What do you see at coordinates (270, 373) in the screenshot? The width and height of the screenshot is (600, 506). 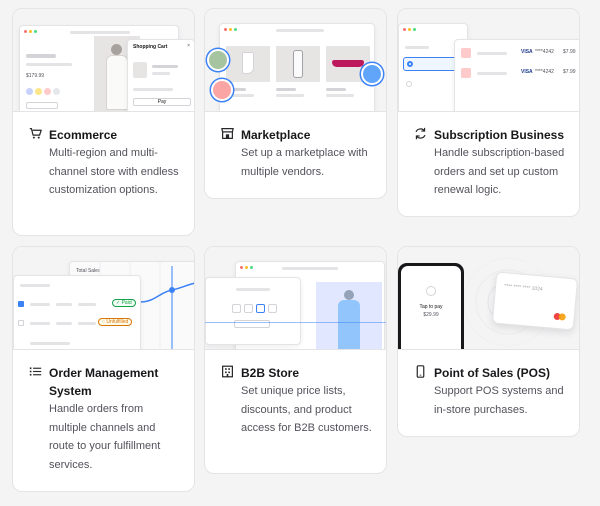 I see `card-title: B2B Store` at bounding box center [270, 373].